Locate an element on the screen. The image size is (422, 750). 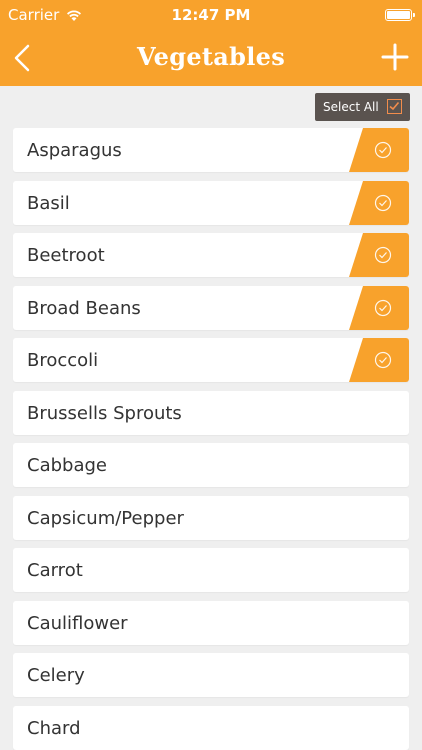
item-label: Basil is located at coordinates (48, 203).